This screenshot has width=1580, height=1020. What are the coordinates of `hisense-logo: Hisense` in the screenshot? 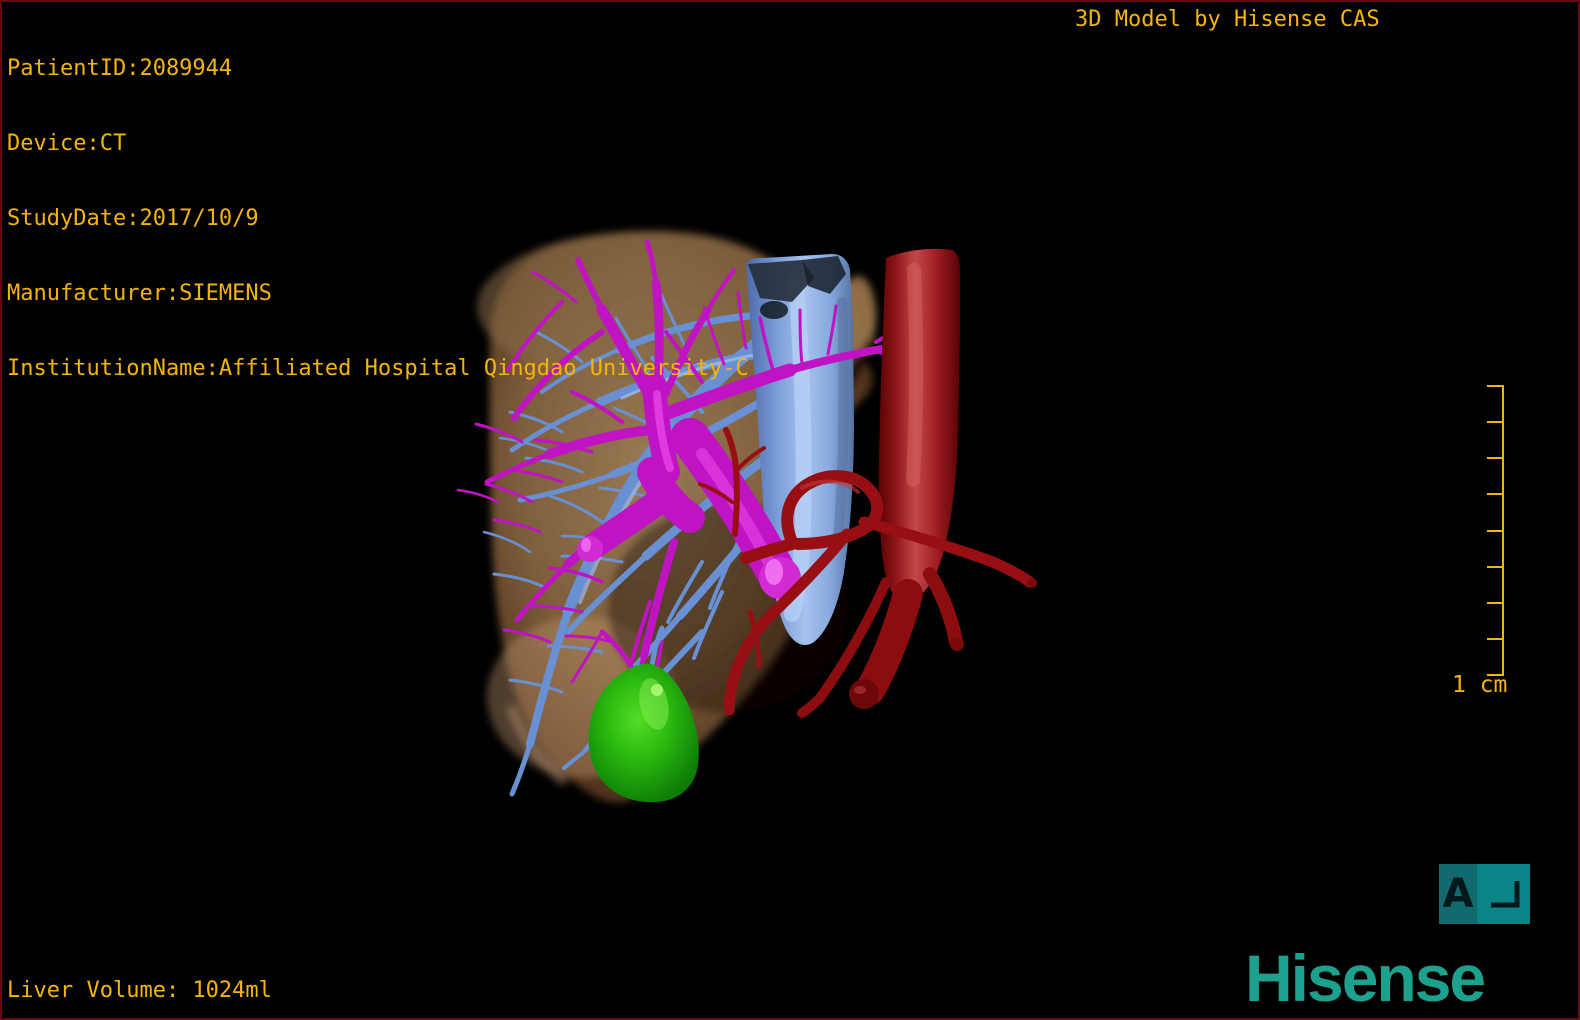 It's located at (1365, 978).